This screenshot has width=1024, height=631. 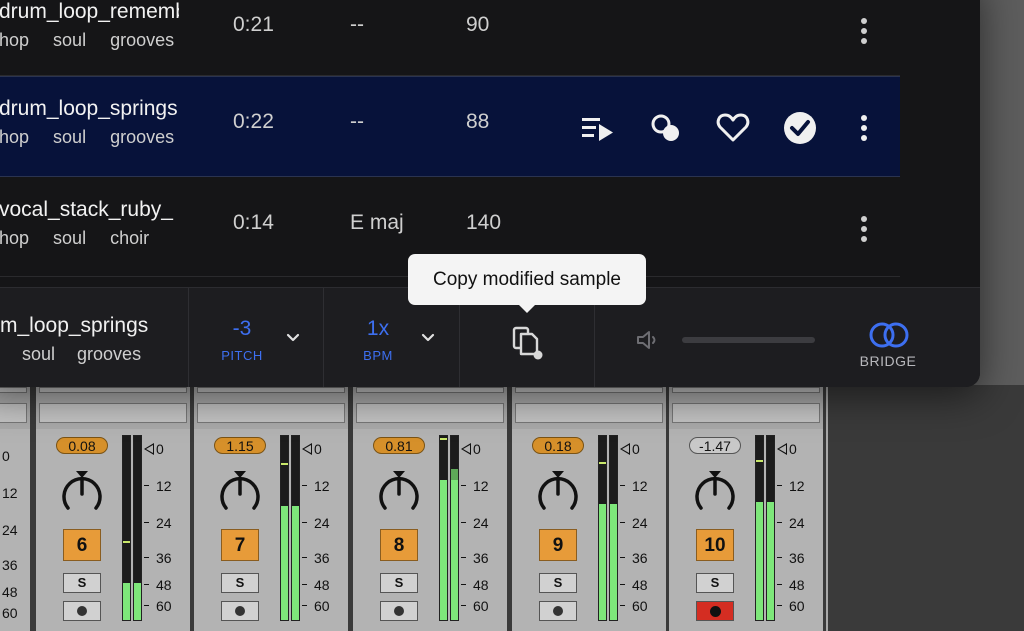 What do you see at coordinates (649, 340) in the screenshot?
I see `speaker-icon` at bounding box center [649, 340].